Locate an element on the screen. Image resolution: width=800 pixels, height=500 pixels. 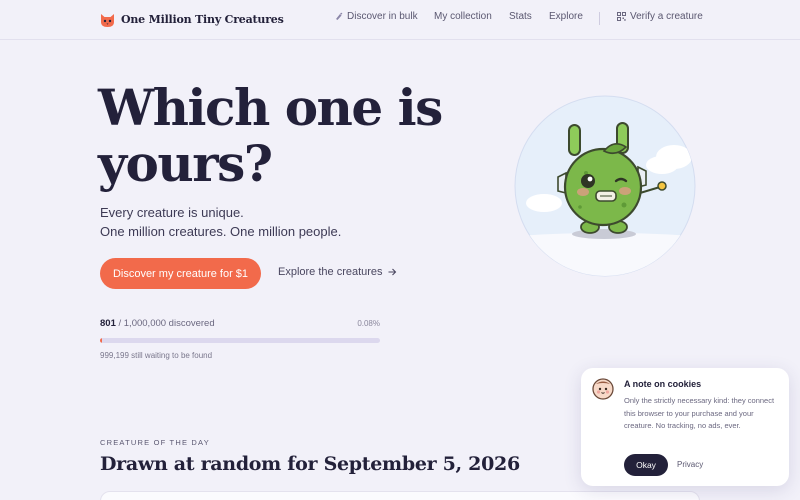
discovered-percent: 0.08% is located at coordinates (368, 323).